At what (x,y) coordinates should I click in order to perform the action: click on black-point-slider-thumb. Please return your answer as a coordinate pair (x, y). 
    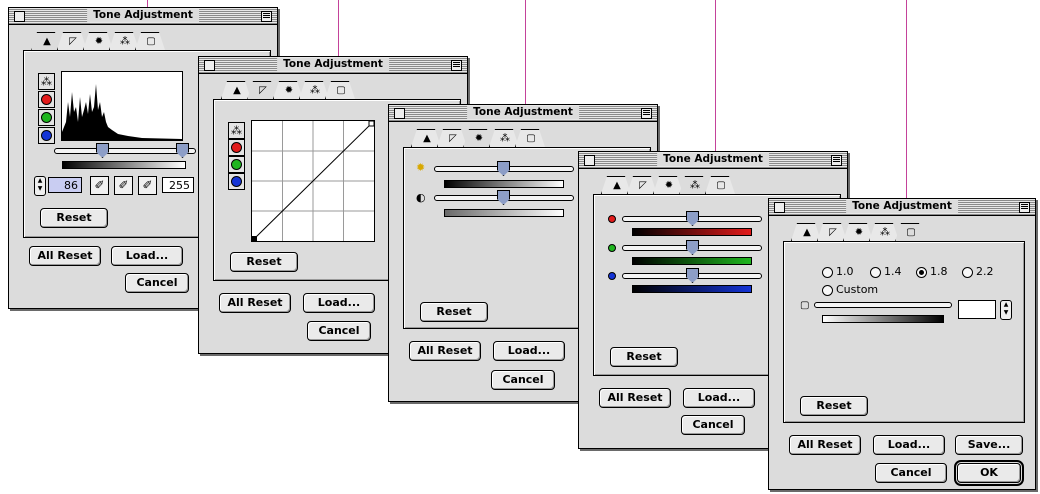
    Looking at the image, I should click on (102, 150).